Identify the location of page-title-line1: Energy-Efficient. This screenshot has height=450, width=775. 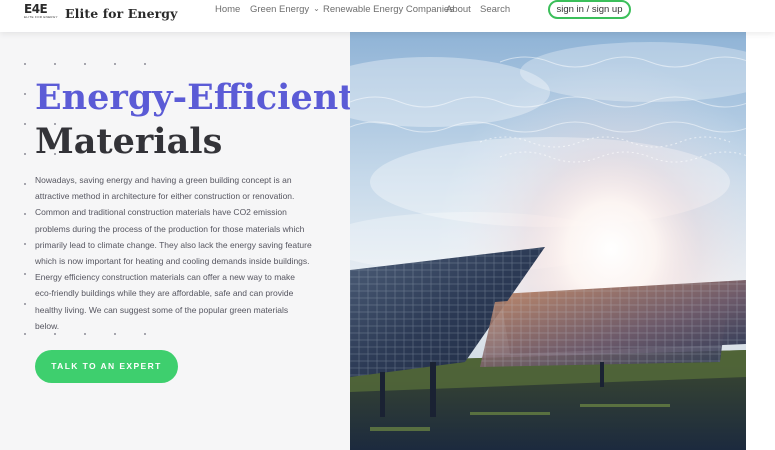
(195, 97).